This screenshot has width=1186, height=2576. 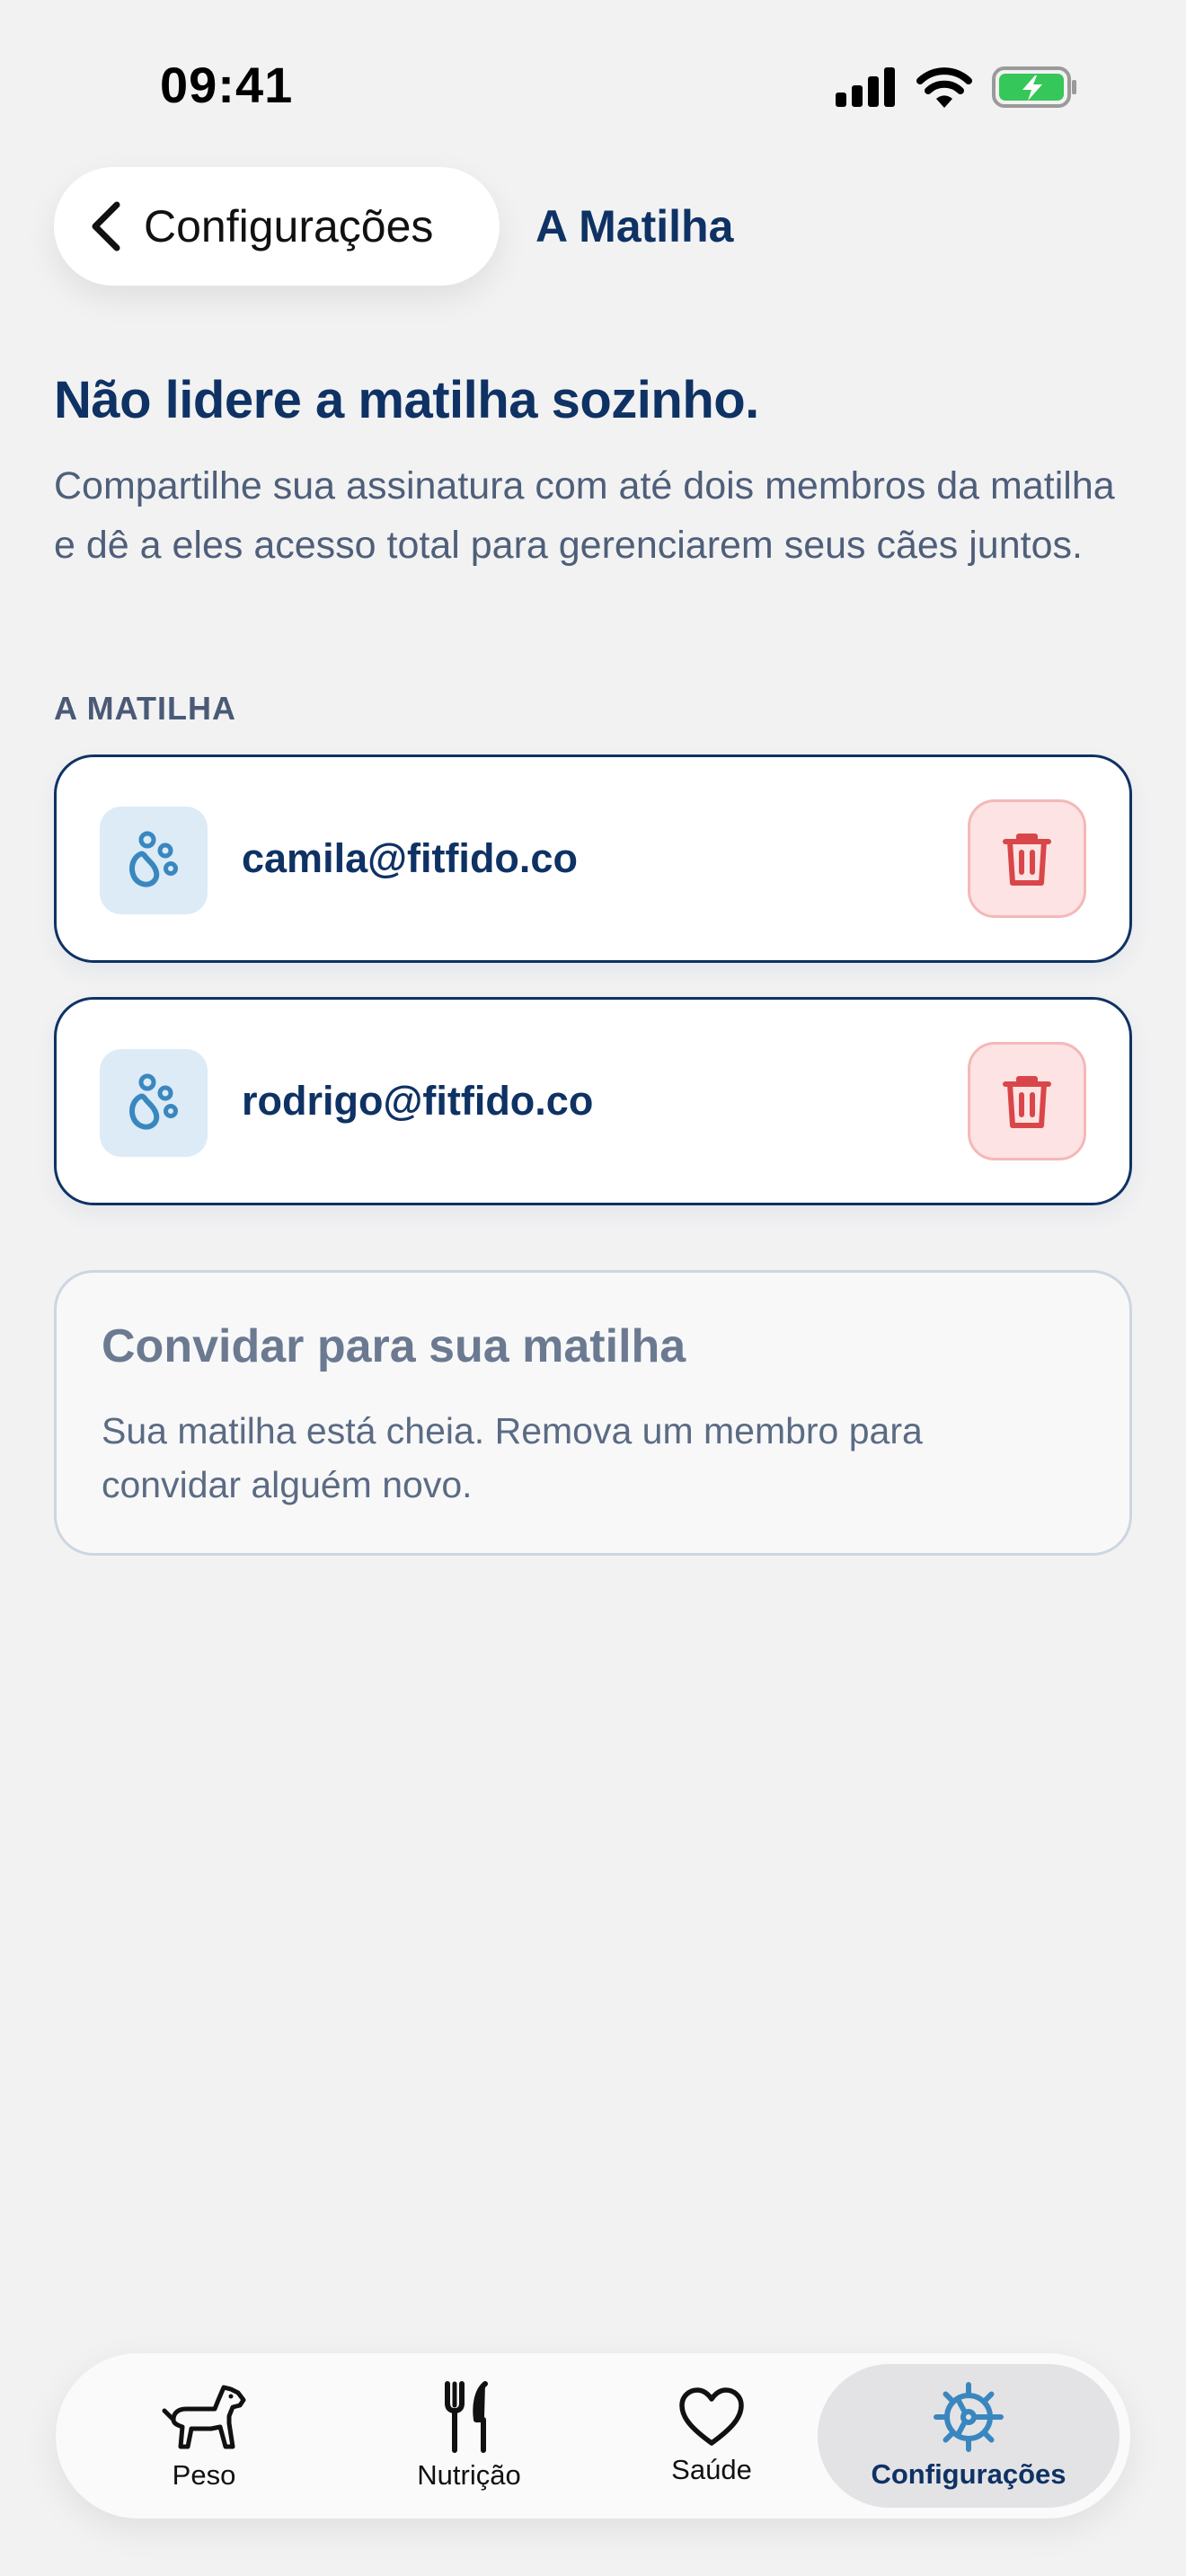 What do you see at coordinates (865, 87) in the screenshot?
I see `signal-icon` at bounding box center [865, 87].